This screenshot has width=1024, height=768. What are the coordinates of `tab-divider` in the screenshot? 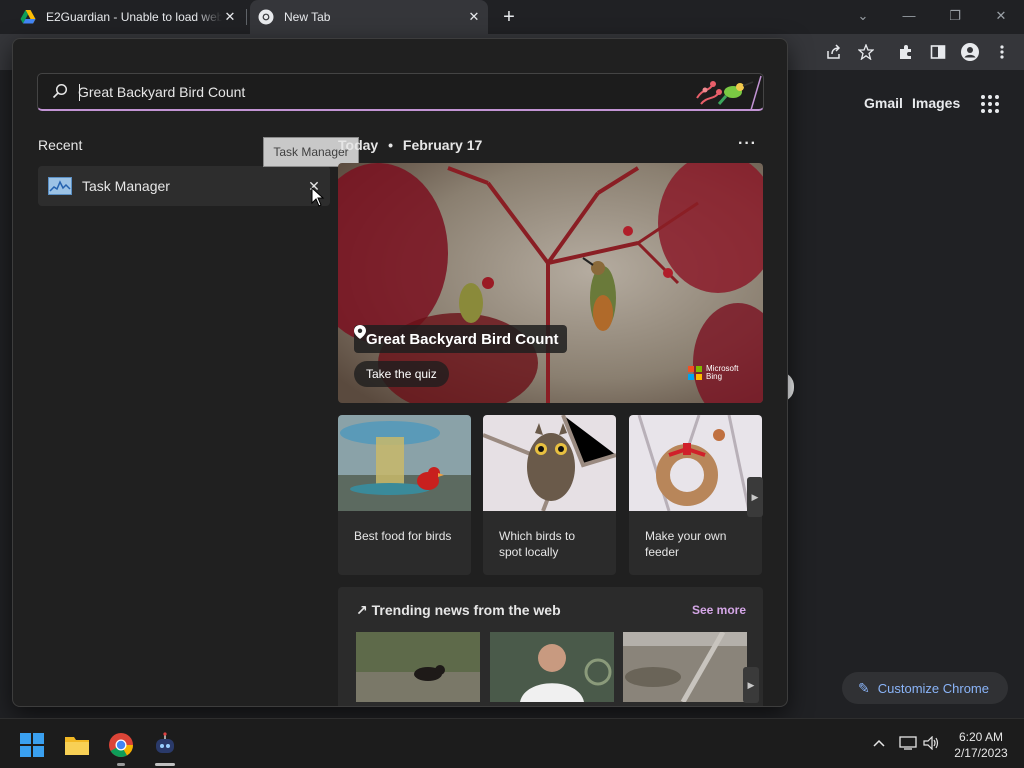 It's located at (246, 17).